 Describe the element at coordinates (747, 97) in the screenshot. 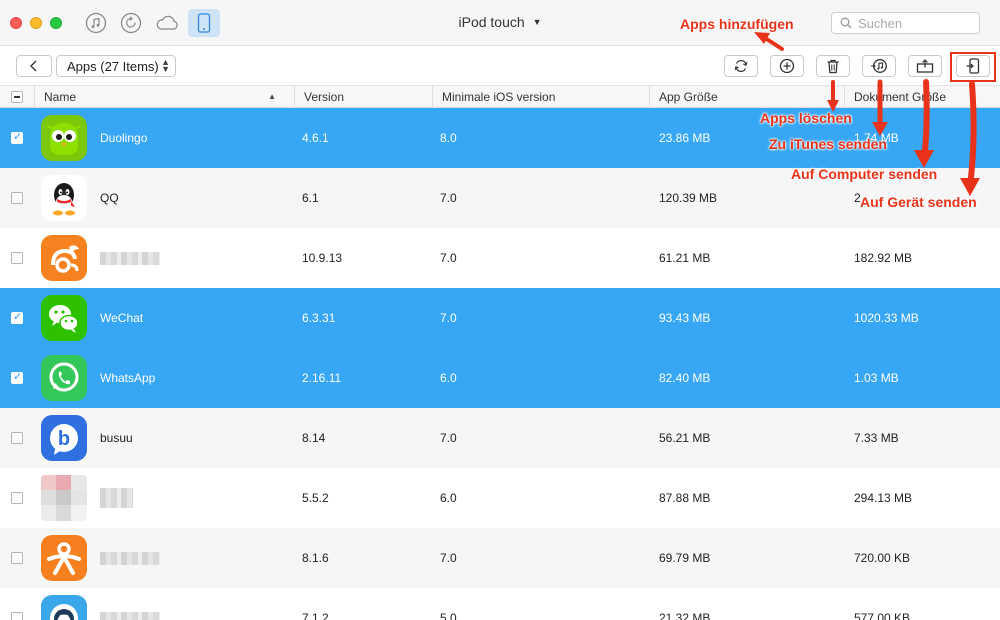

I see `column-header-app-size: App Größe` at that location.